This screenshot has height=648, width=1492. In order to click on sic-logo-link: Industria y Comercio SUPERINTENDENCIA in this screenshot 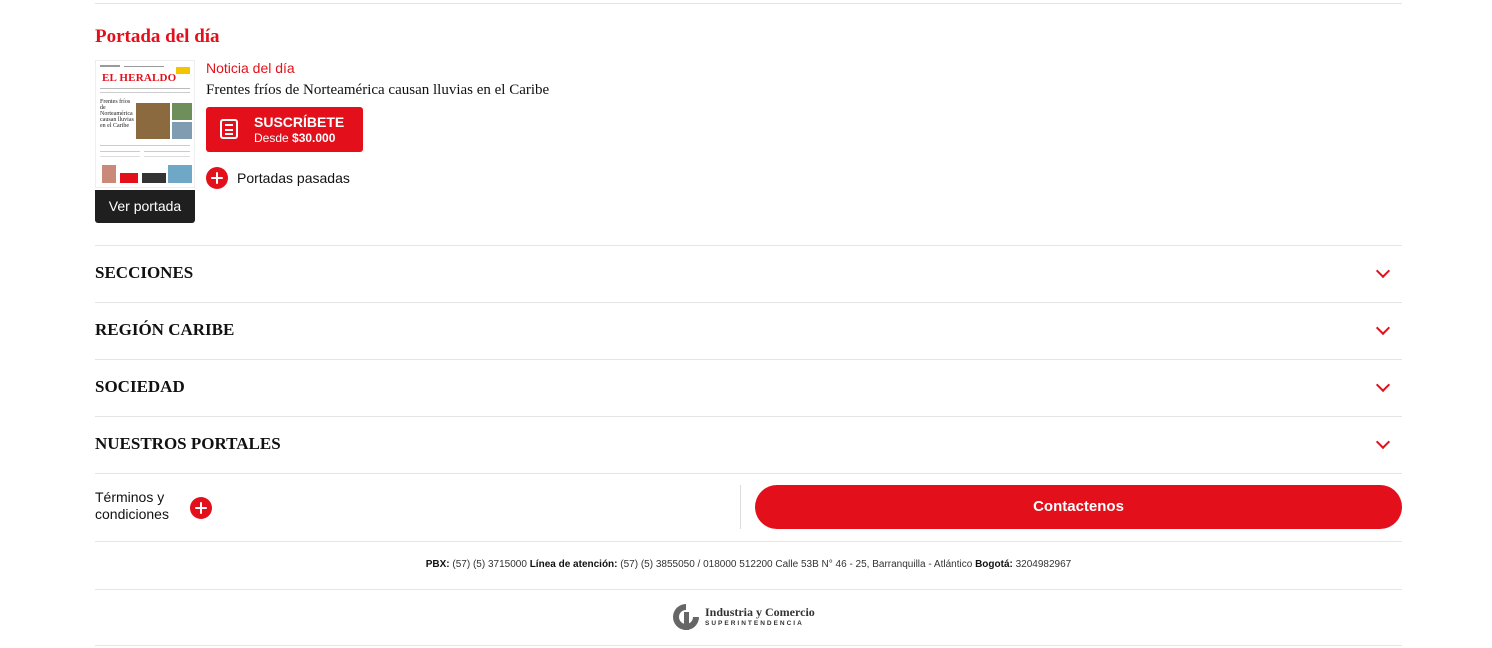, I will do `click(751, 617)`.